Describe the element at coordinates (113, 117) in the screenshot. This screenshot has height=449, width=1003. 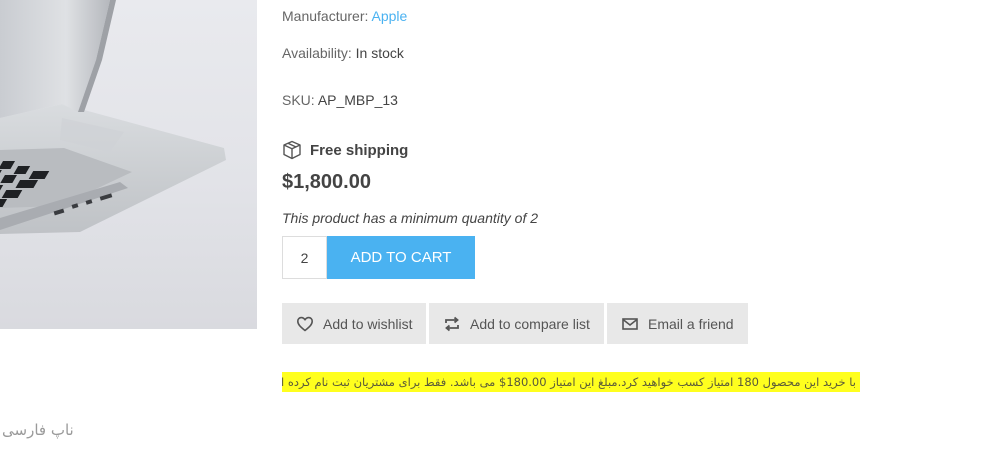
I see `laptop-image` at that location.